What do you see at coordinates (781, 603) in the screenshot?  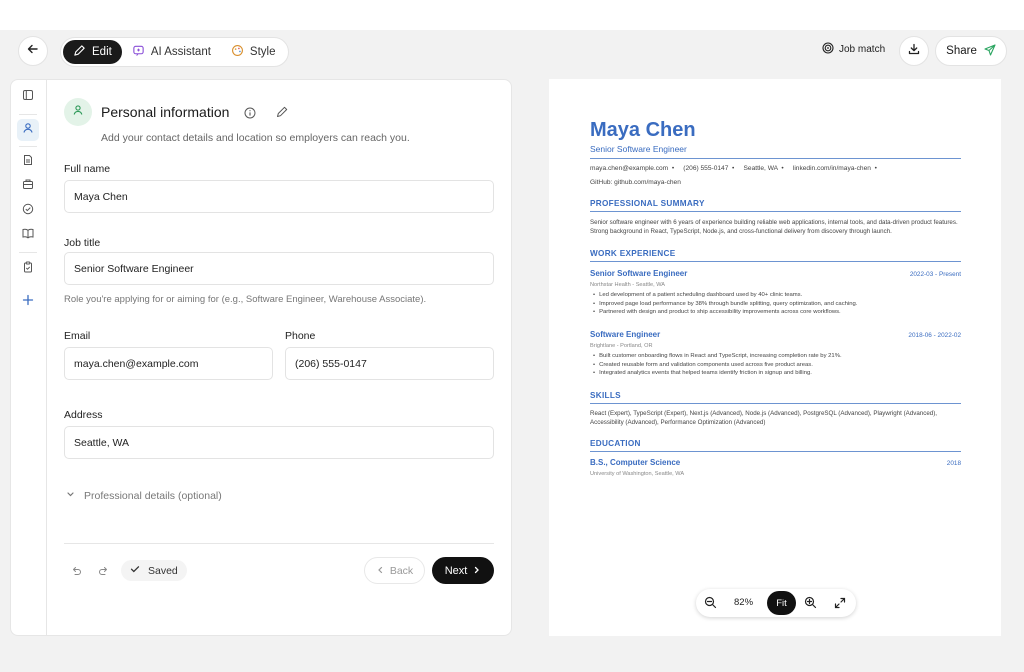 I see `zoom-fit-button: Fit` at bounding box center [781, 603].